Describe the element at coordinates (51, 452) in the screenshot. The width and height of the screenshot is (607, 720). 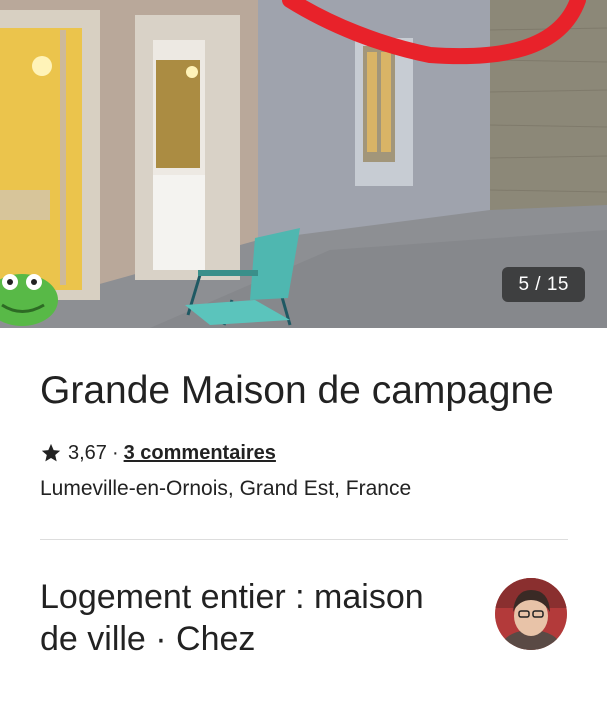
I see `star-icon` at that location.